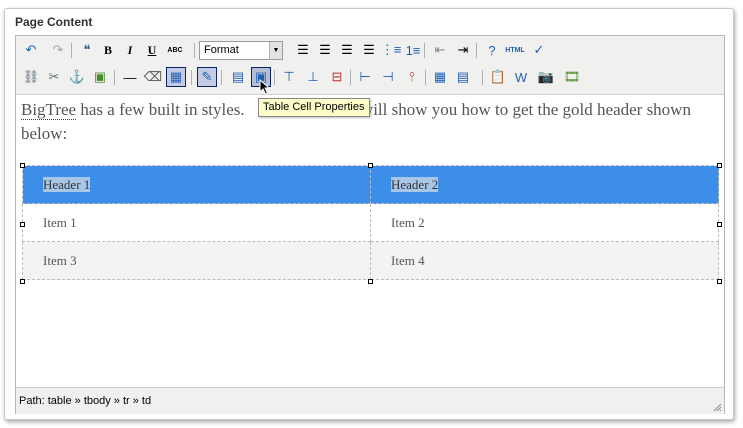 Image resolution: width=743 pixels, height=428 pixels. I want to click on outdent-button: ⇤, so click(440, 50).